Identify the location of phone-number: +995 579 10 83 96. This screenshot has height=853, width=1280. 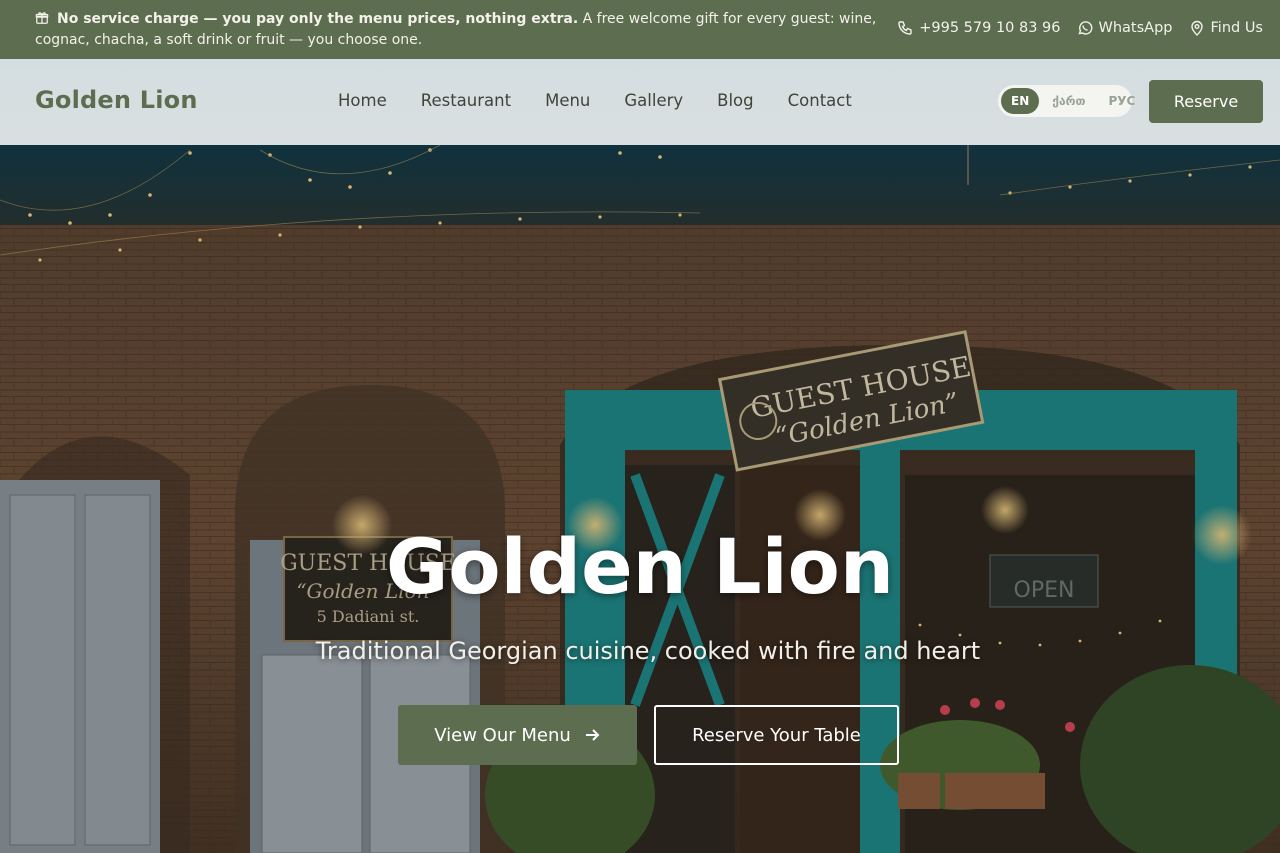
(990, 28).